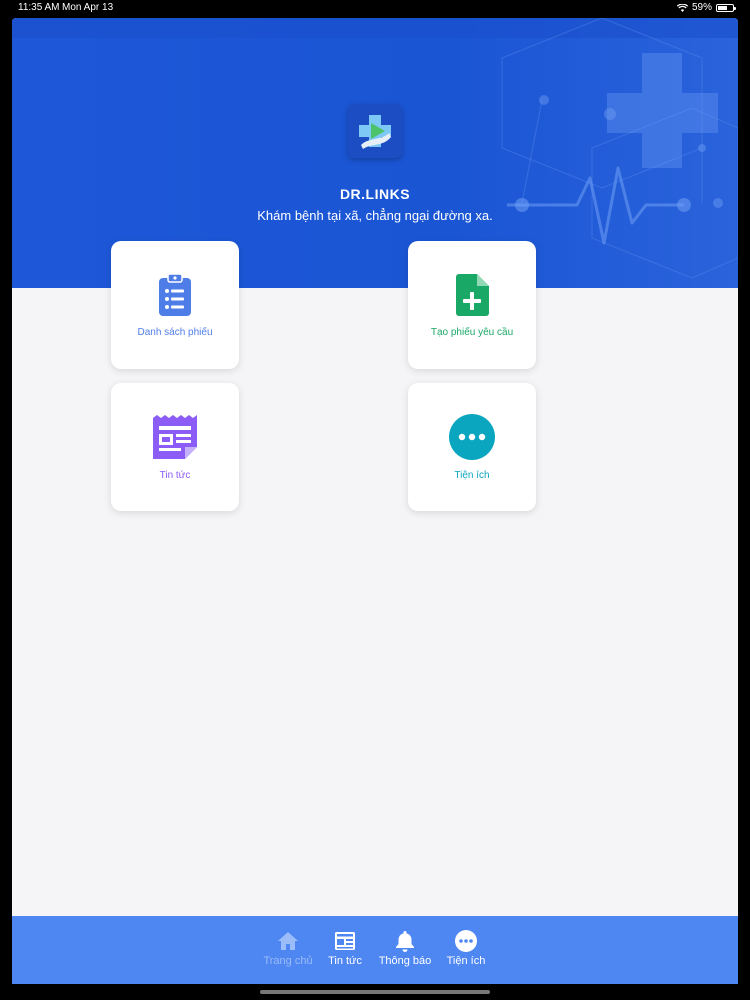  Describe the element at coordinates (472, 332) in the screenshot. I see `menu-card-label: Tạo phiếu yêu cầu` at that location.